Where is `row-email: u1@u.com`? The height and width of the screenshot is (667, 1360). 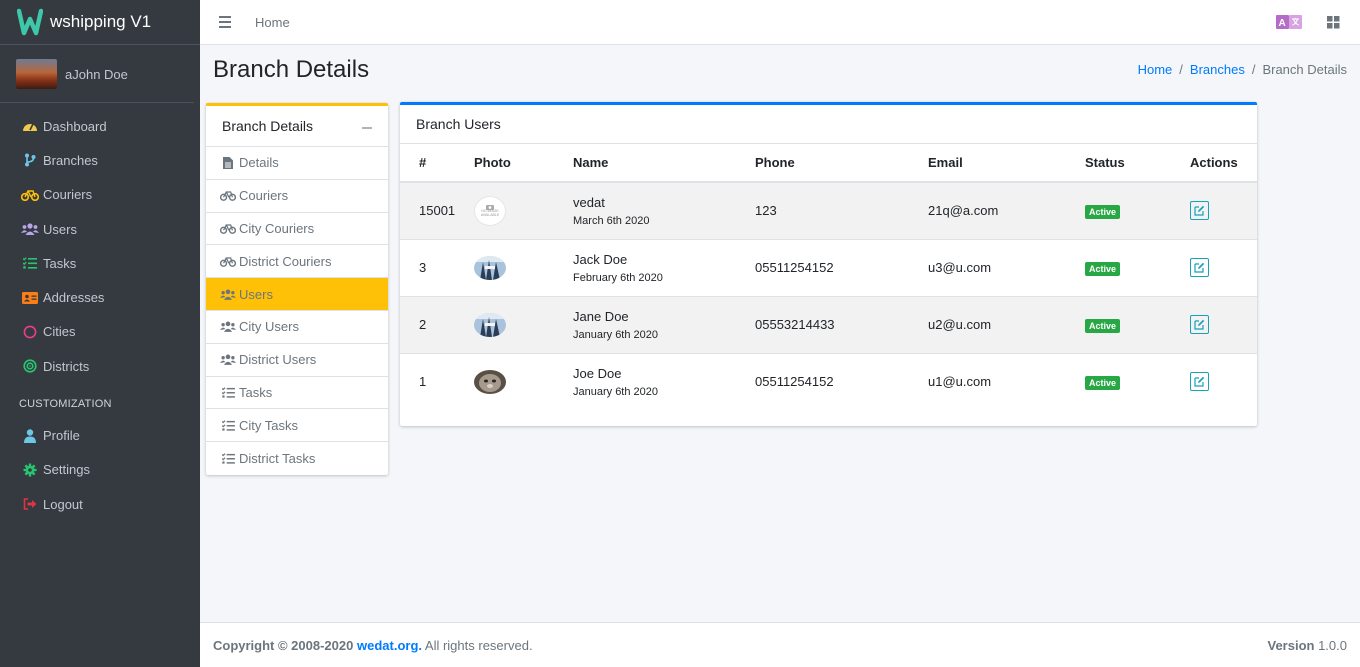 row-email: u1@u.com is located at coordinates (1006, 381).